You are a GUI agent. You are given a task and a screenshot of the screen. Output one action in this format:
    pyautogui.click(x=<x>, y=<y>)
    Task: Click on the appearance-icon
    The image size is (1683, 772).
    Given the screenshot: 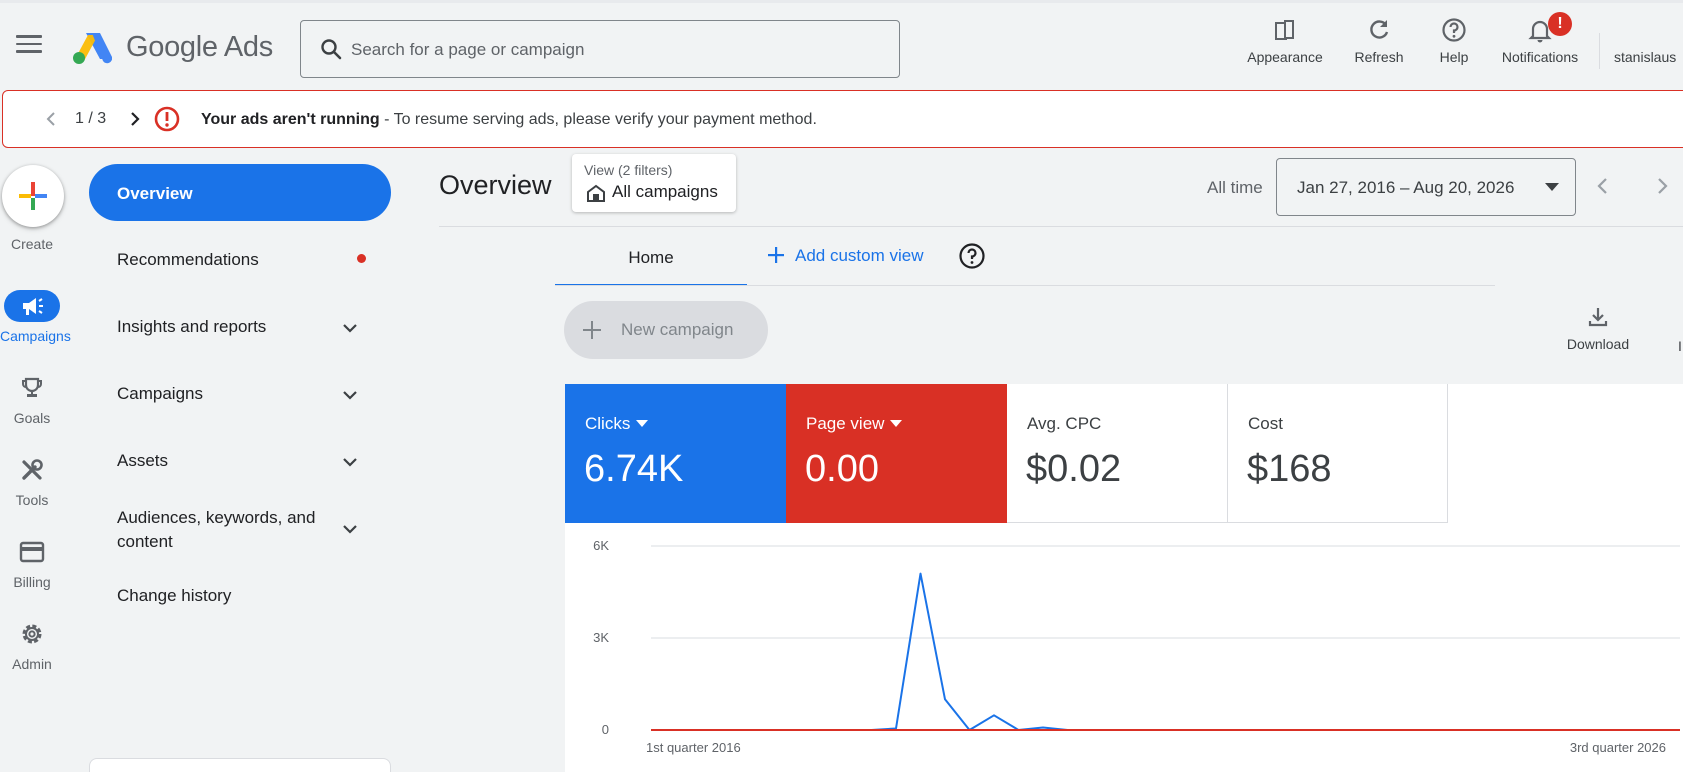 What is the action you would take?
    pyautogui.click(x=1284, y=30)
    